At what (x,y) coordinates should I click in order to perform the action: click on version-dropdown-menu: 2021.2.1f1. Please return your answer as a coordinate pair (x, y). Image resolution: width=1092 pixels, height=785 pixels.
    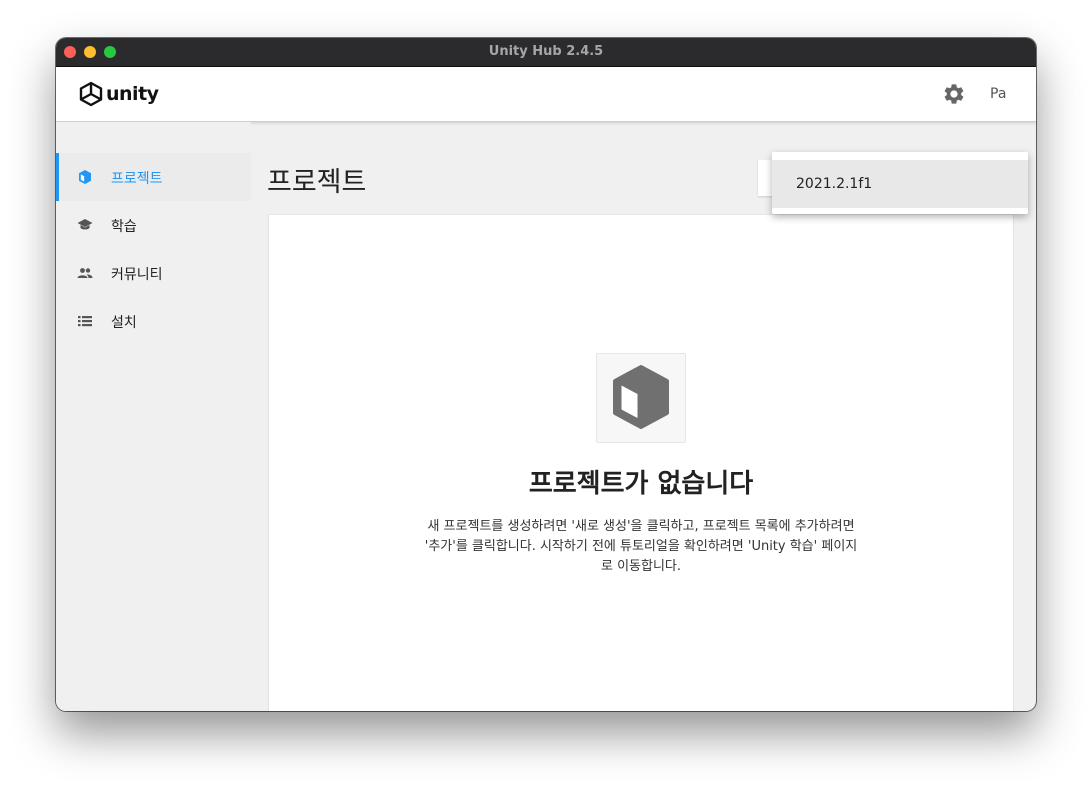
    Looking at the image, I should click on (900, 183).